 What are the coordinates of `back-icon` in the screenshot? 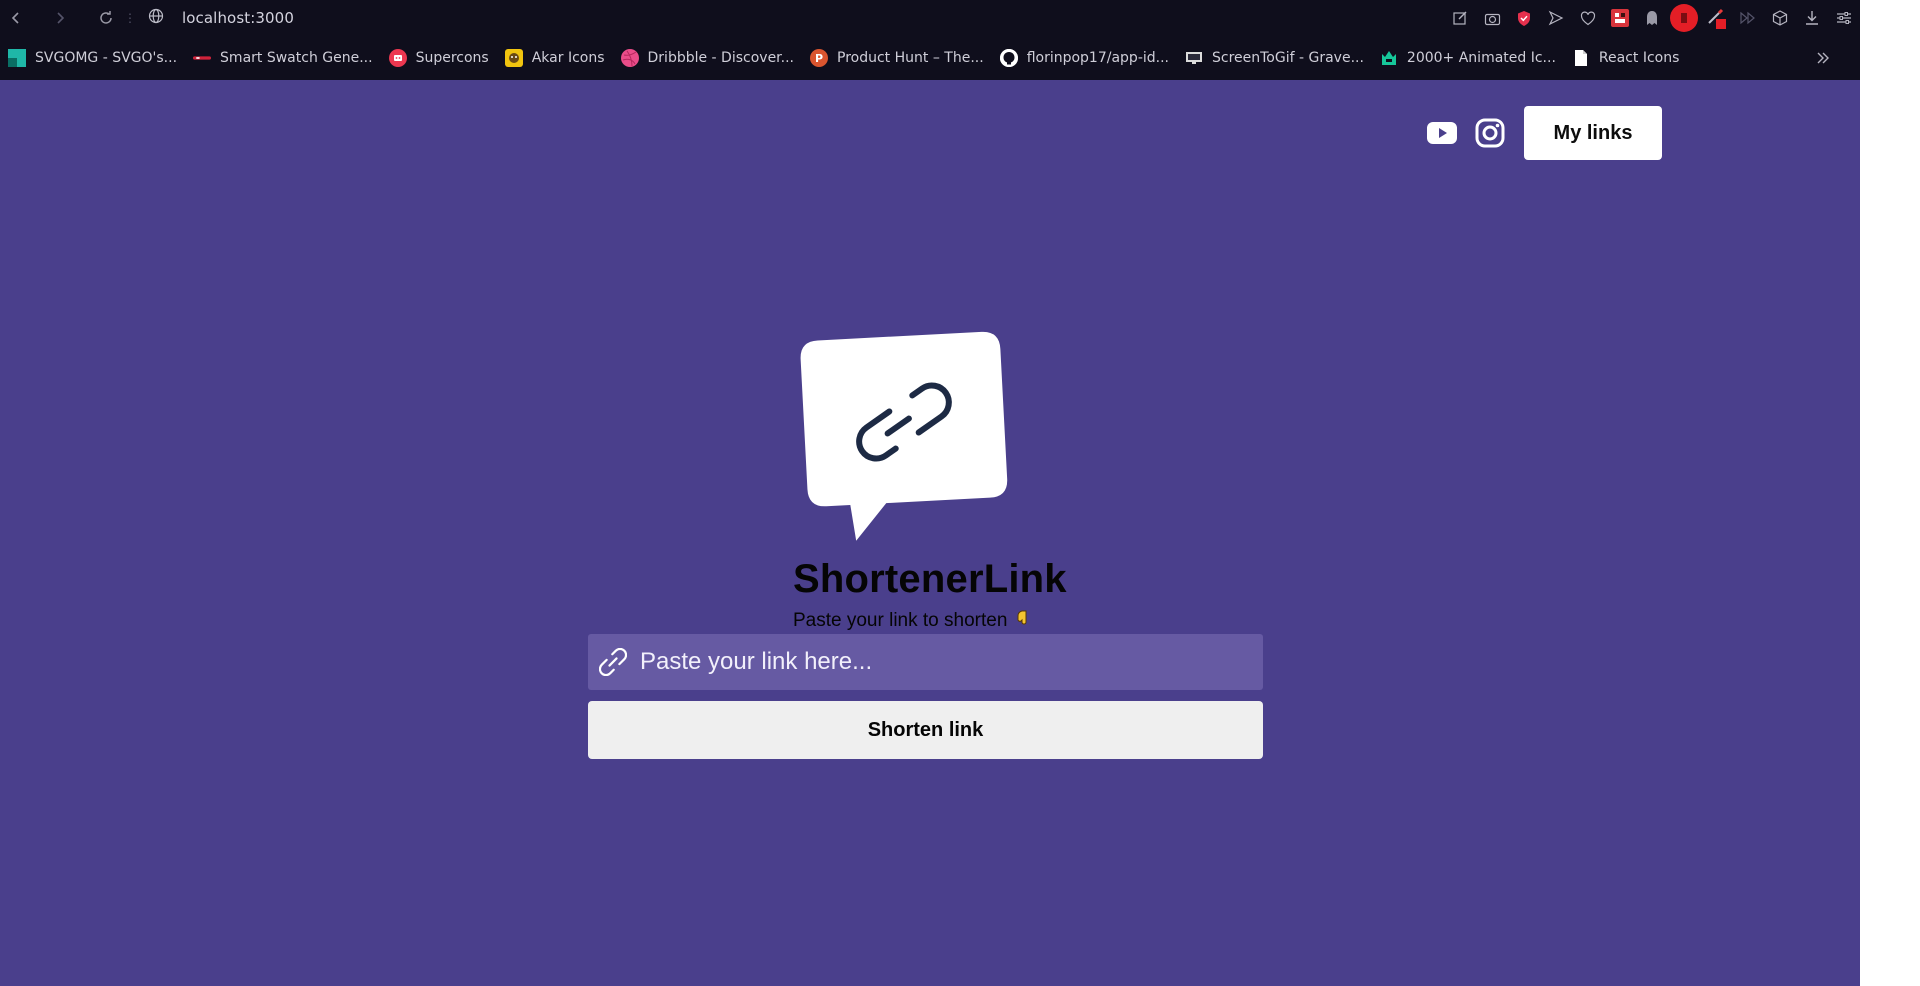 It's located at (16, 18).